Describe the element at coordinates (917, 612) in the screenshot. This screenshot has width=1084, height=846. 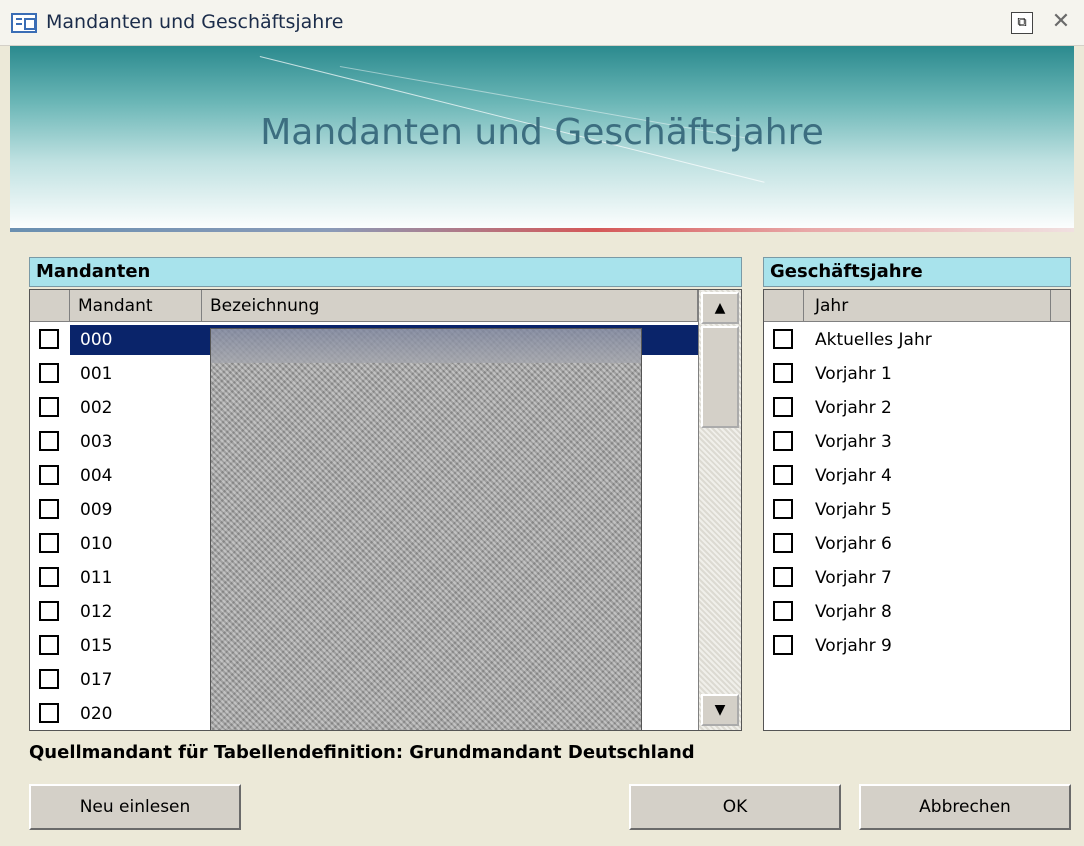
I see `list-item: Vorjahr 8` at that location.